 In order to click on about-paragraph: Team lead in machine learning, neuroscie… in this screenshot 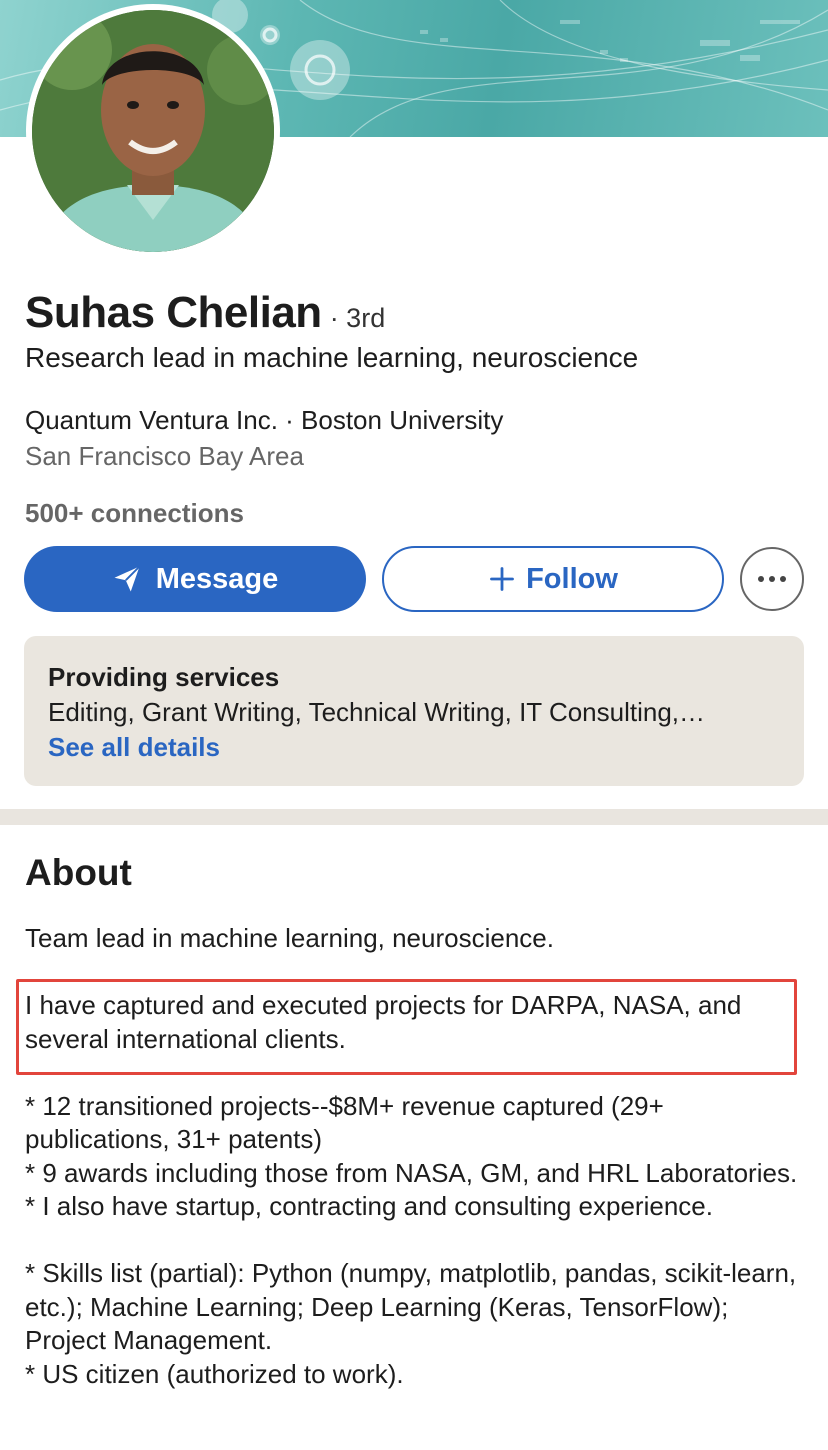, I will do `click(289, 938)`.